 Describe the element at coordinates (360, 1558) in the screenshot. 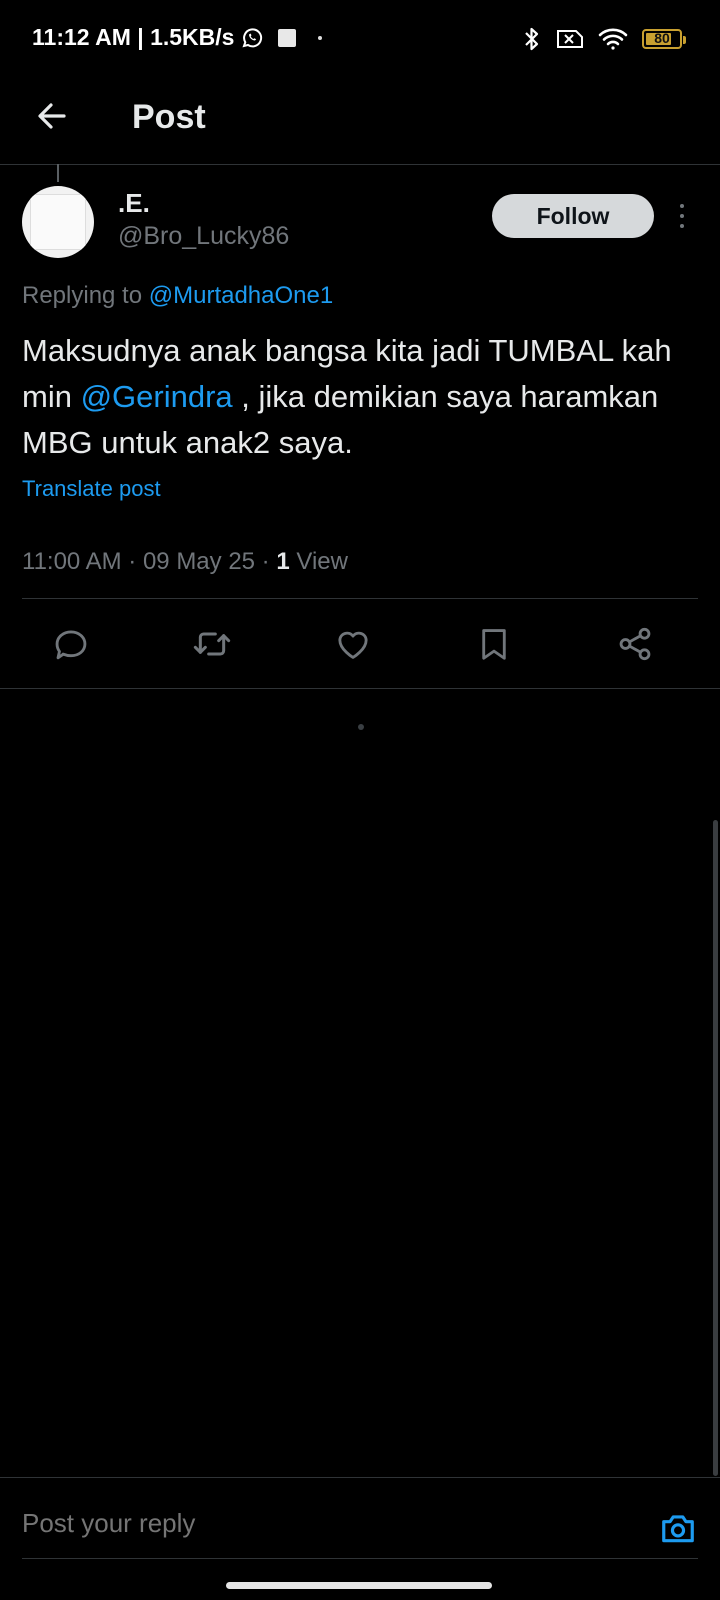

I see `reply-input-underline` at that location.